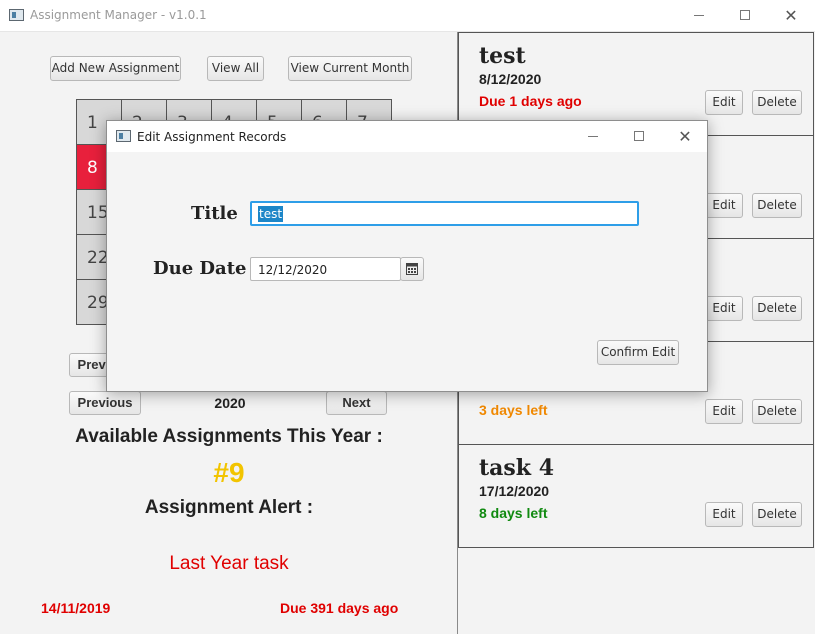  I want to click on assignment-status: Due 1 days ago, so click(530, 101).